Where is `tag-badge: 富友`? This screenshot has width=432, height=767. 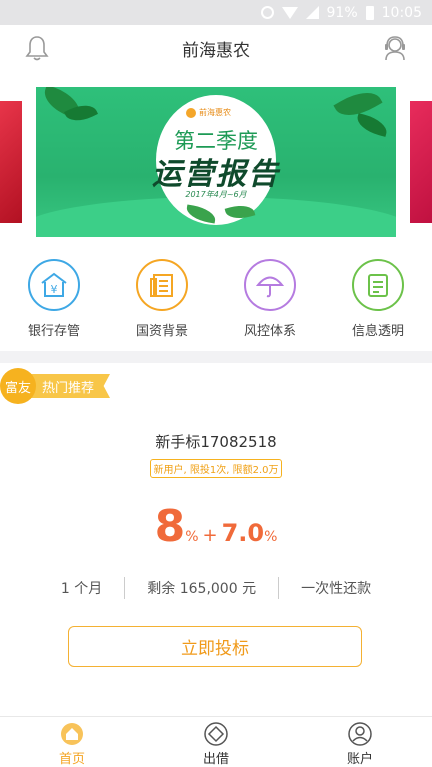
tag-badge: 富友 is located at coordinates (18, 386).